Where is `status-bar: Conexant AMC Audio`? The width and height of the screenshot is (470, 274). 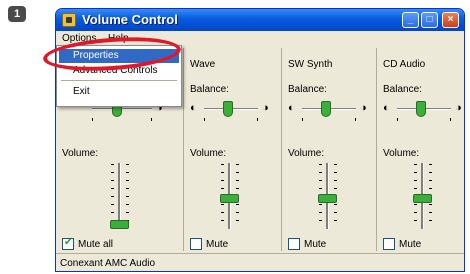
status-bar: Conexant AMC Audio is located at coordinates (260, 262).